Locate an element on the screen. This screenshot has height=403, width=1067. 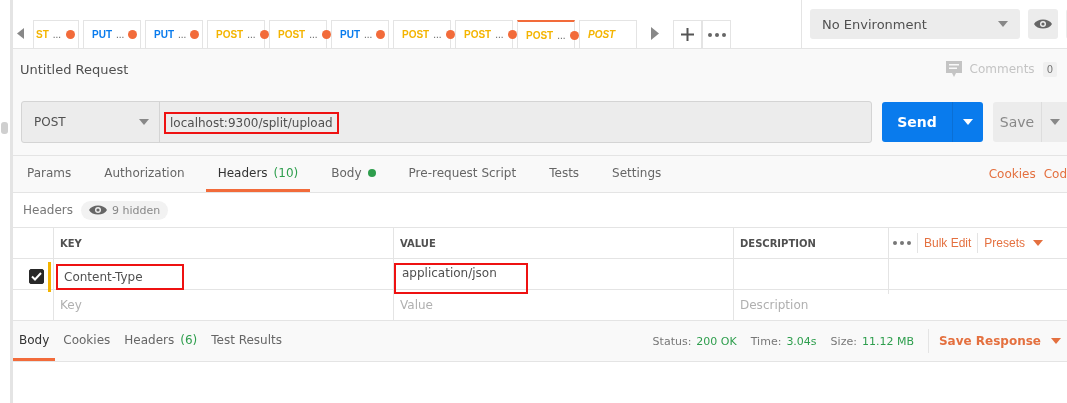
request-title: Untitled Request is located at coordinates (74, 69).